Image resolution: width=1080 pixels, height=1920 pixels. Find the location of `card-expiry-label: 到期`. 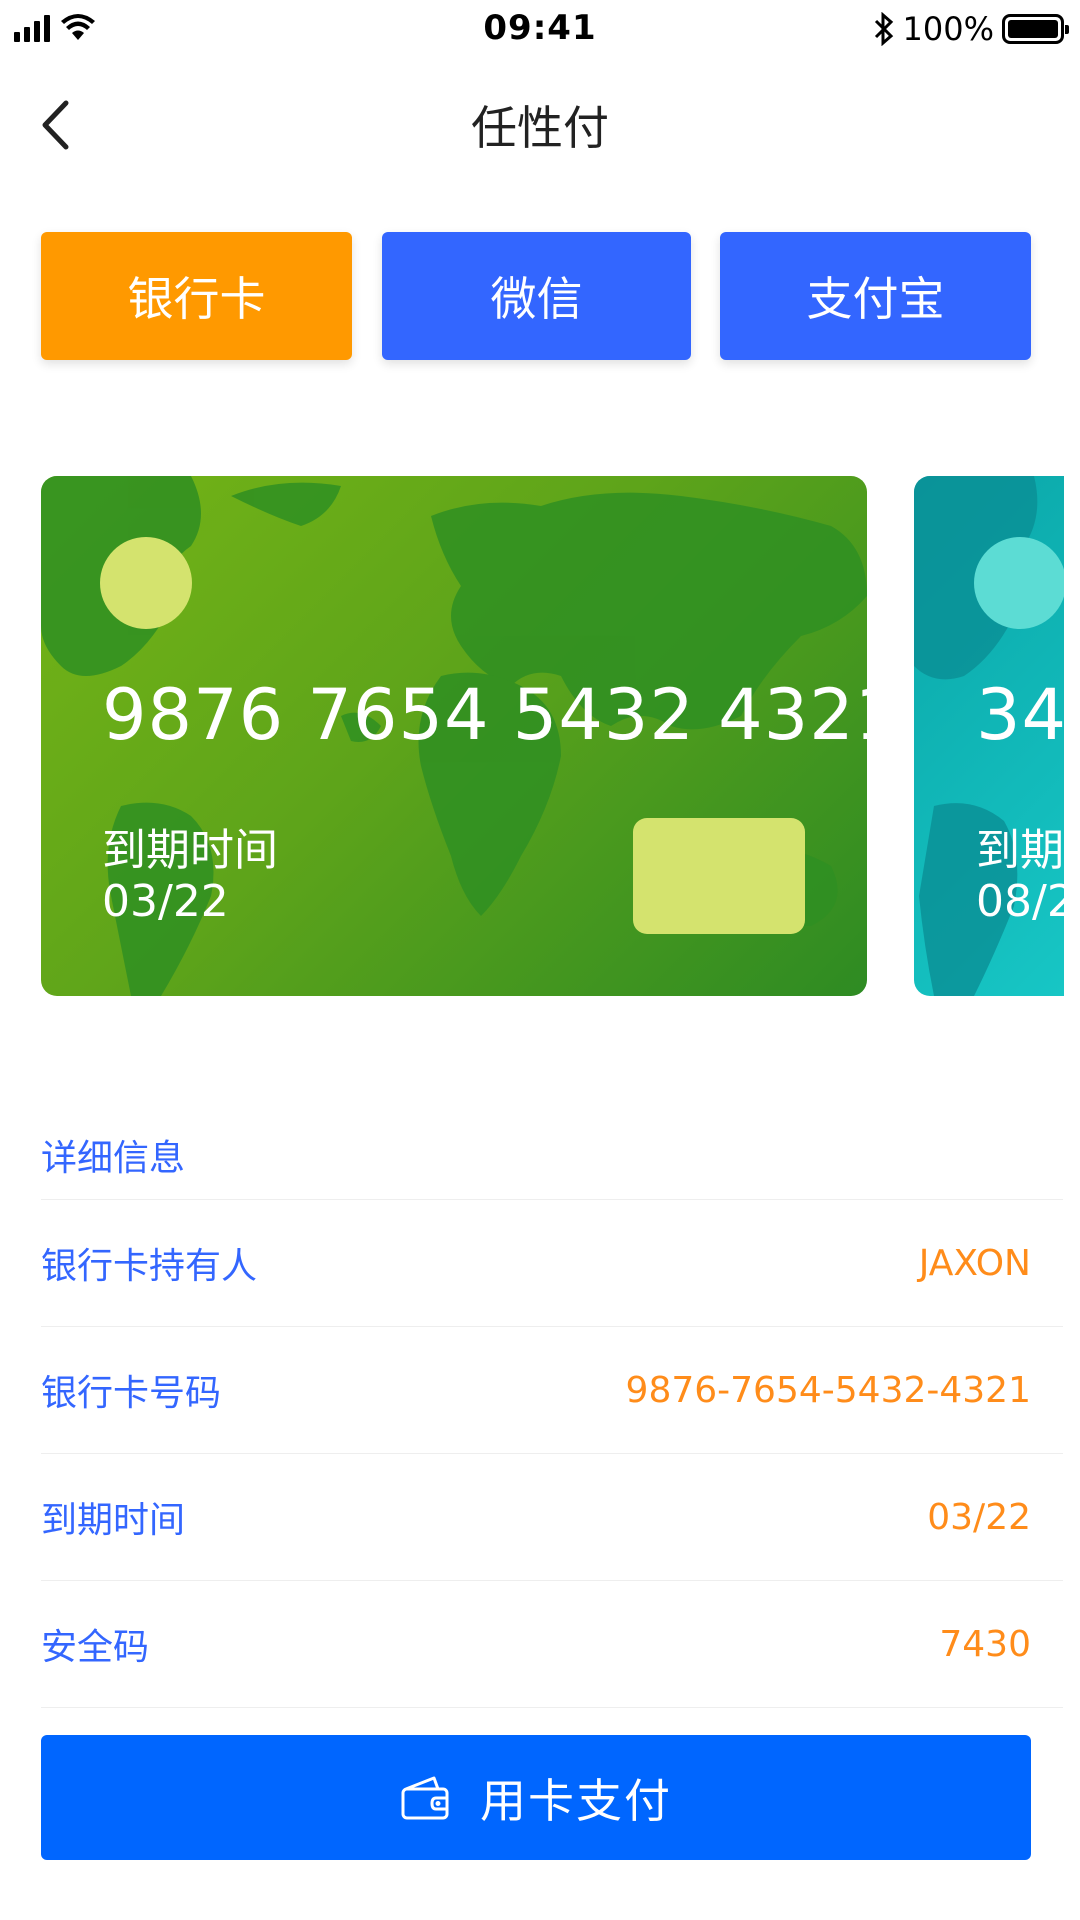

card-expiry-label: 到期 is located at coordinates (1020, 850).